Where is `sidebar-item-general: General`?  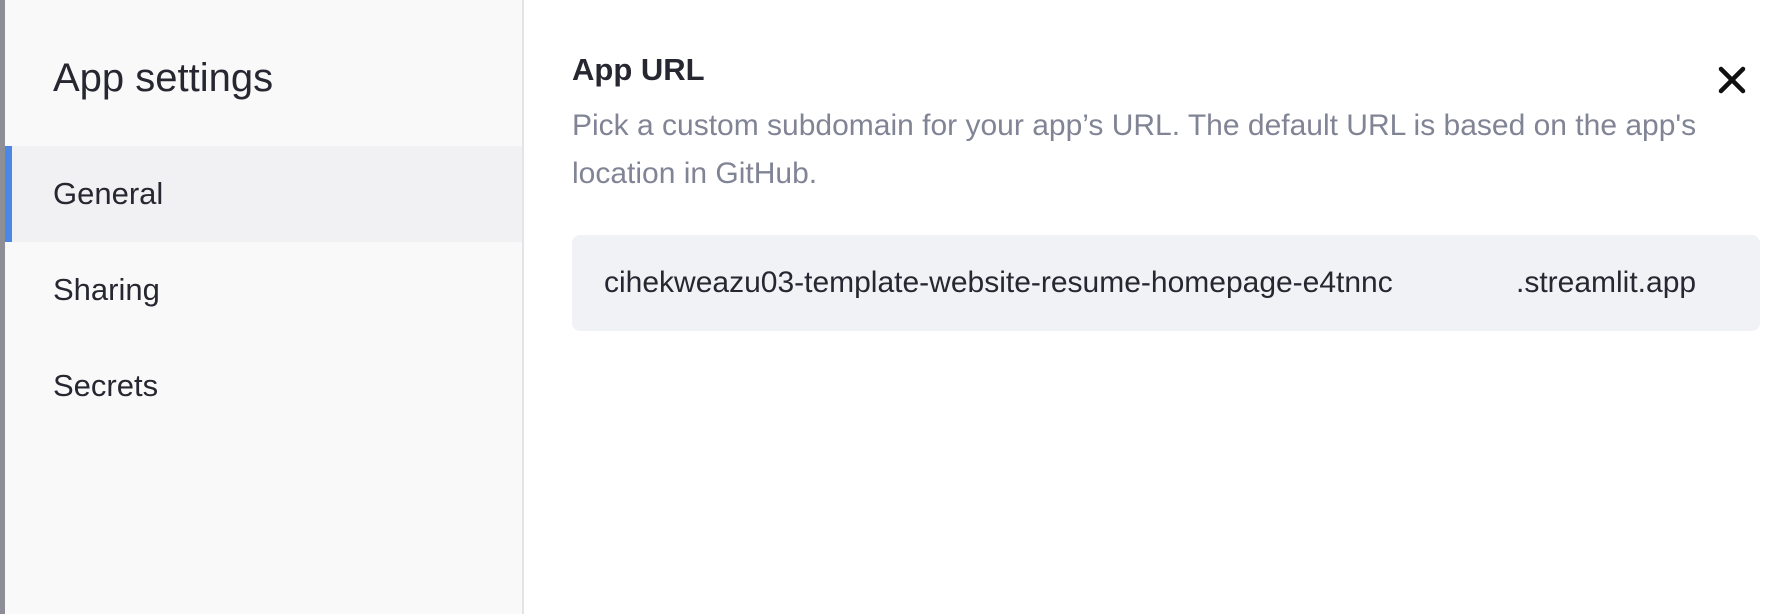 sidebar-item-general: General is located at coordinates (263, 194).